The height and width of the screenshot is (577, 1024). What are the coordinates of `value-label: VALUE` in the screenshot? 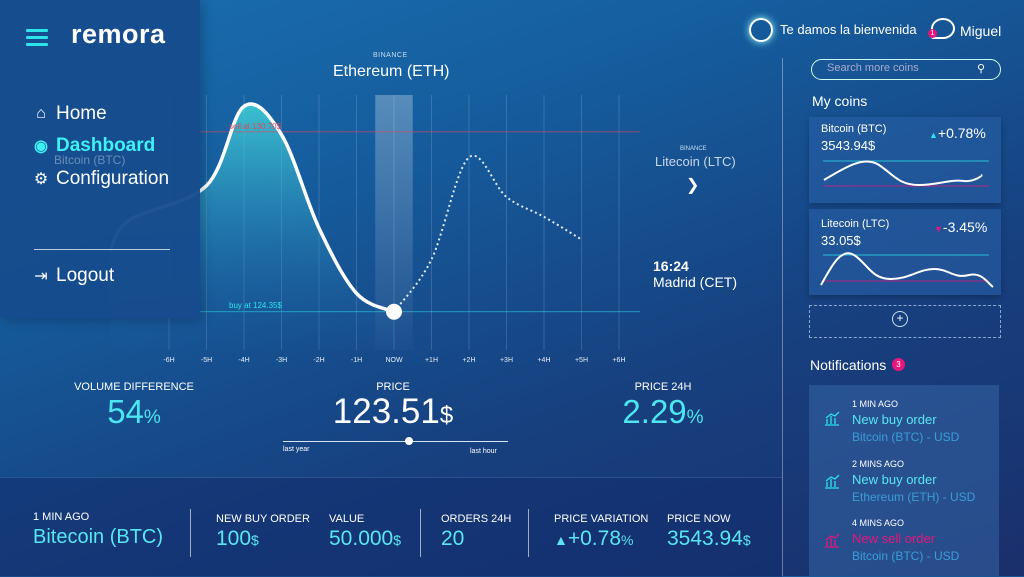 It's located at (347, 519).